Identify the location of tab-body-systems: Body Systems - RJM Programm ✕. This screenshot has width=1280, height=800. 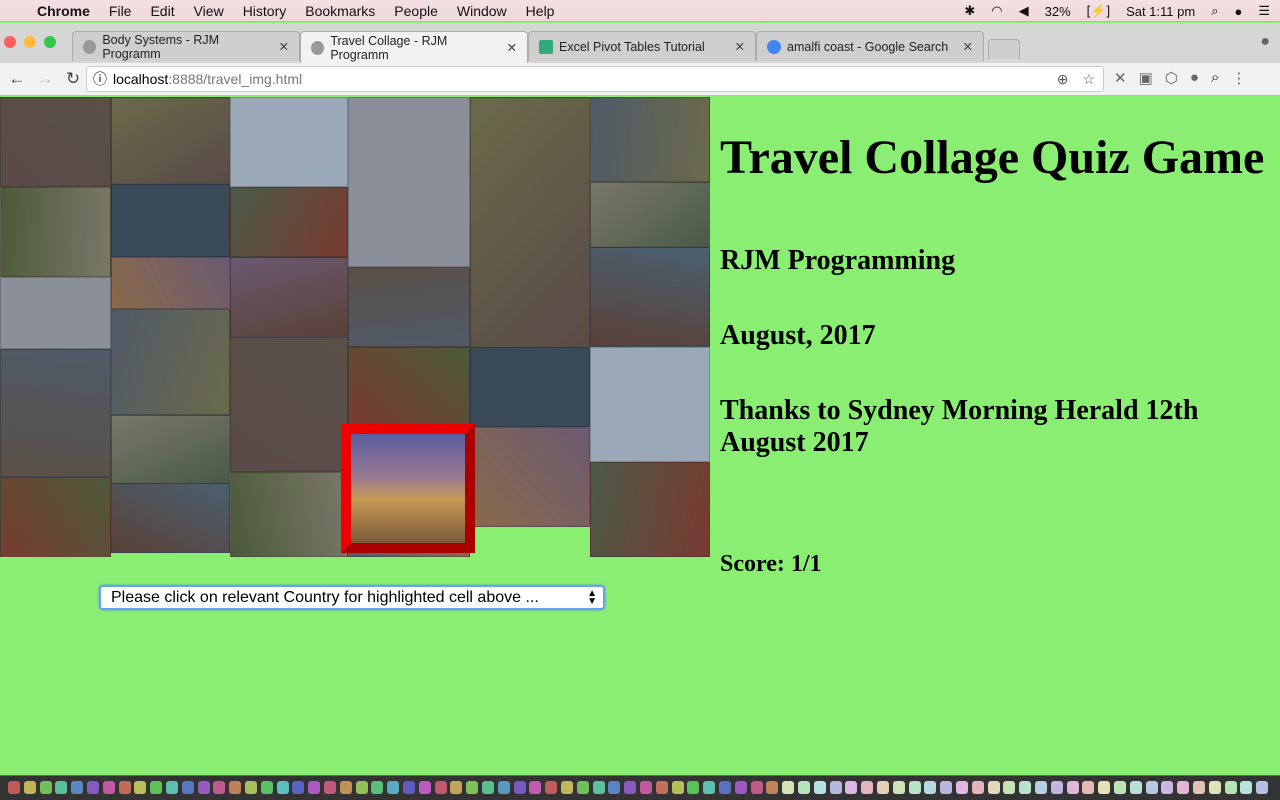
(186, 46).